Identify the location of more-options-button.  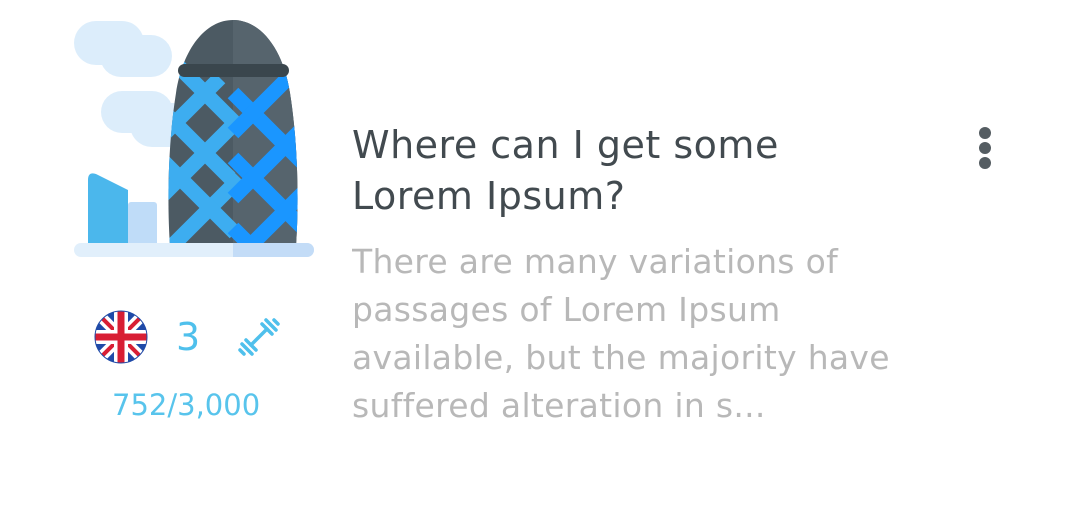
(986, 148).